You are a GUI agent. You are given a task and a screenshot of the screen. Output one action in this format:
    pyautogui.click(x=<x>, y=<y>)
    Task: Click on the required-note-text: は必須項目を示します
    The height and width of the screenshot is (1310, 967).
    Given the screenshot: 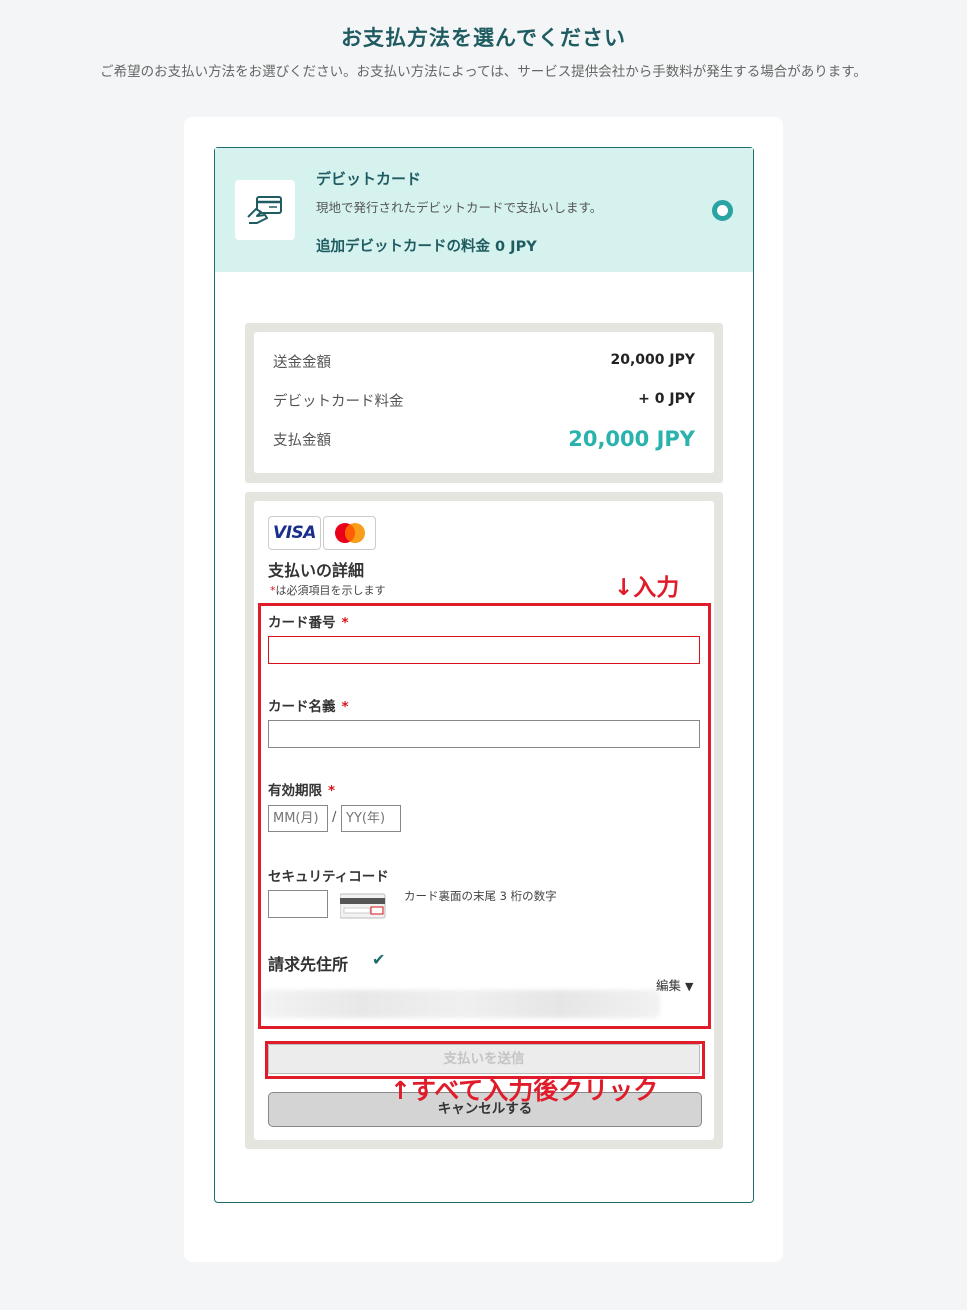 What is the action you would take?
    pyautogui.click(x=330, y=590)
    